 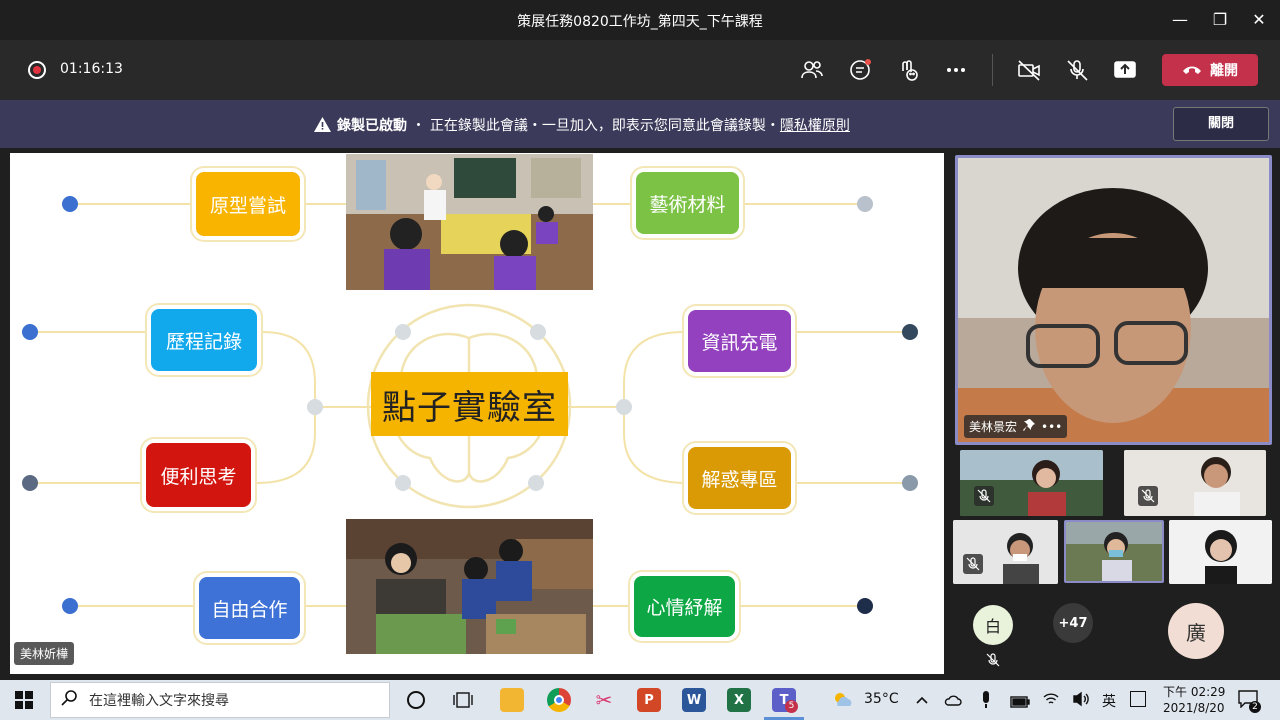 What do you see at coordinates (860, 70) in the screenshot?
I see `chat-icon` at bounding box center [860, 70].